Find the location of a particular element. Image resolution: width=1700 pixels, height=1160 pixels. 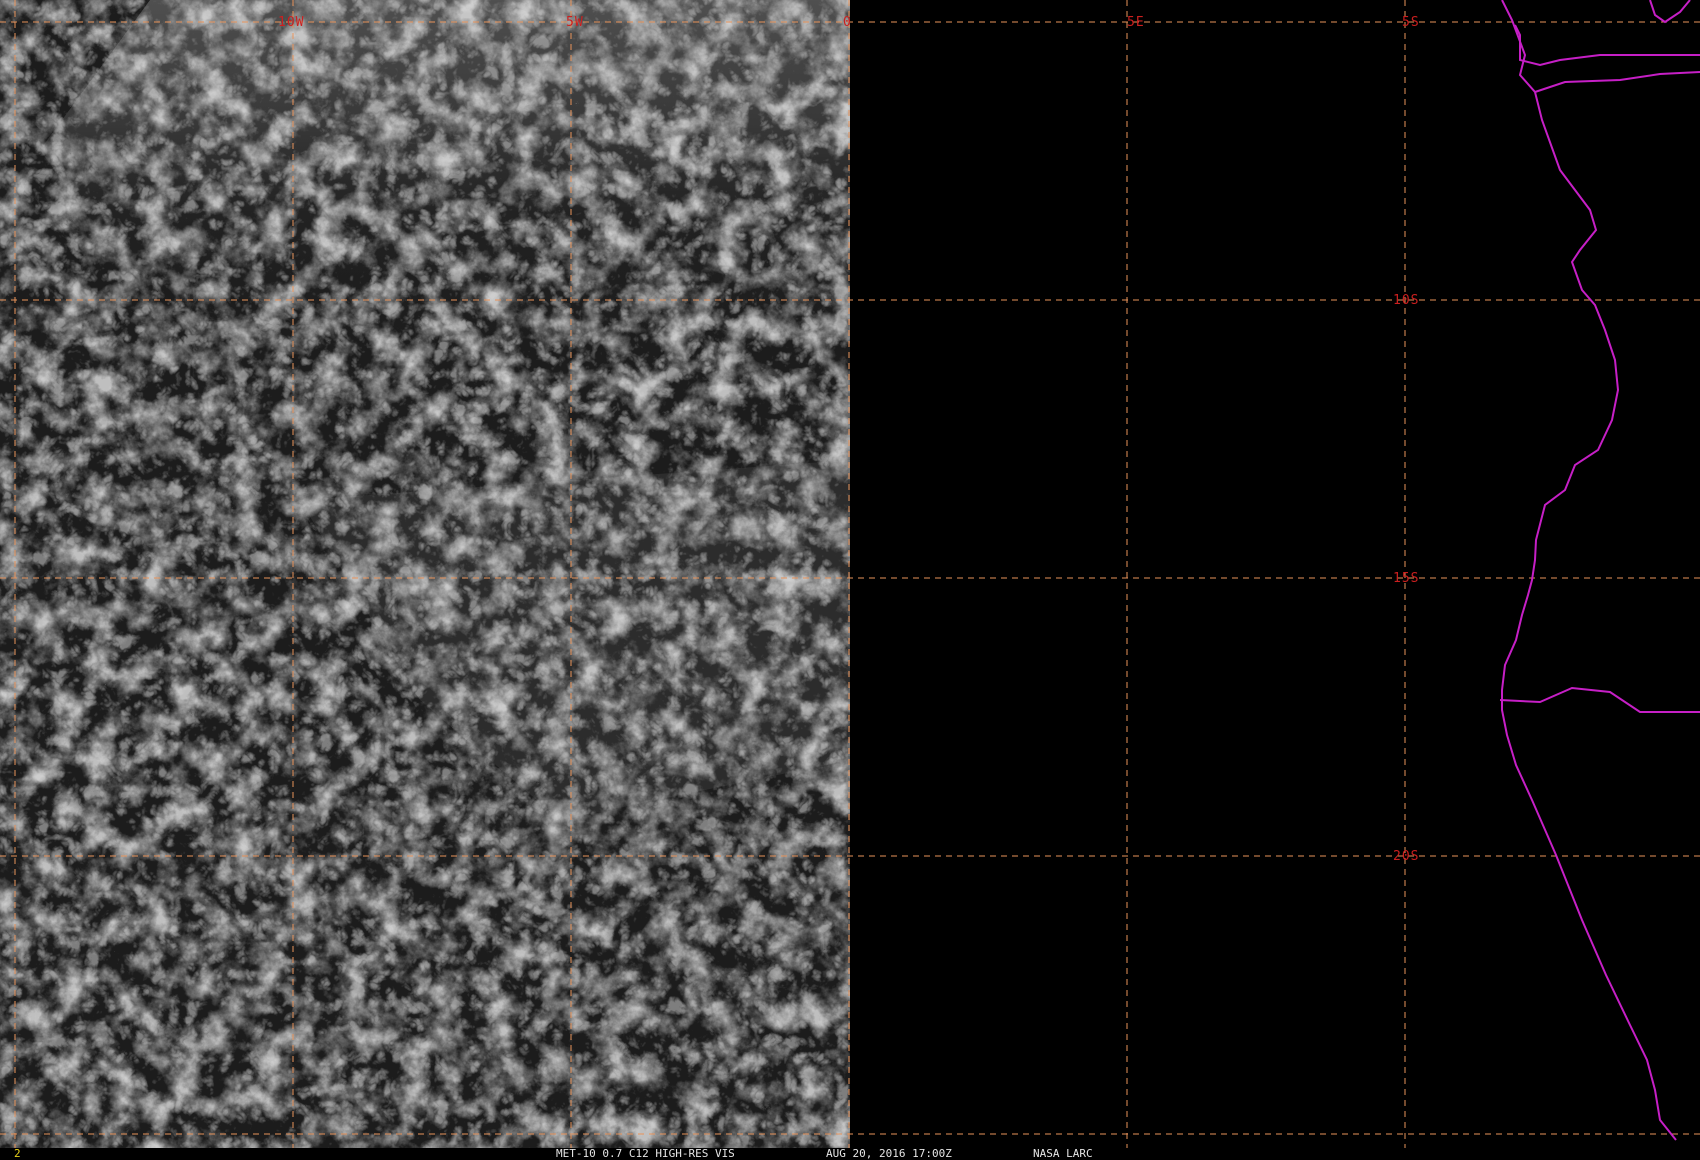

observation-datetime: AUG 20, 2016 17:00Z is located at coordinates (889, 1153).